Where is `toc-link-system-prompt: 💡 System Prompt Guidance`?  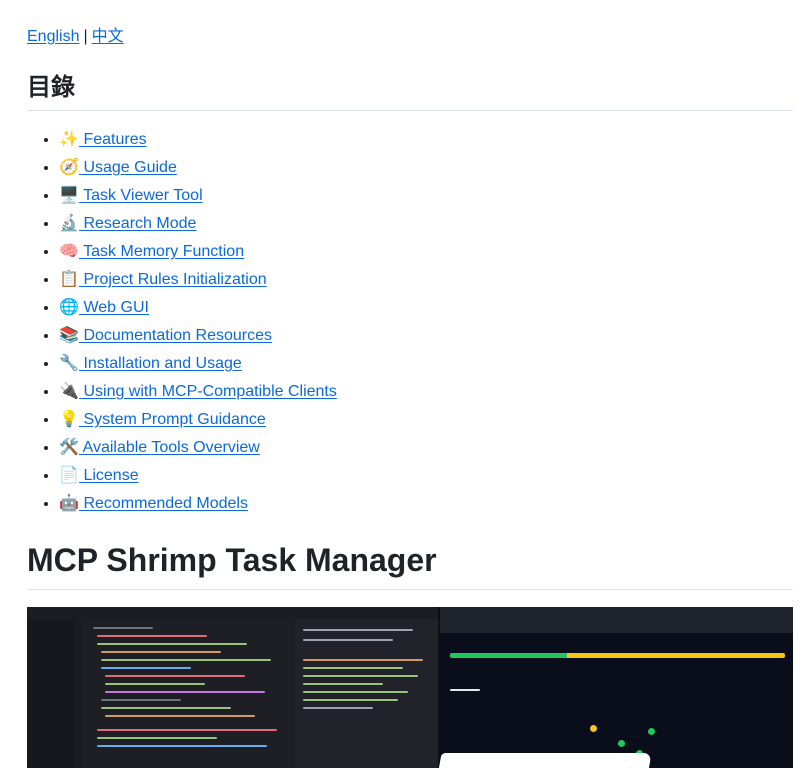
toc-link-system-prompt: 💡 System Prompt Guidance is located at coordinates (162, 419).